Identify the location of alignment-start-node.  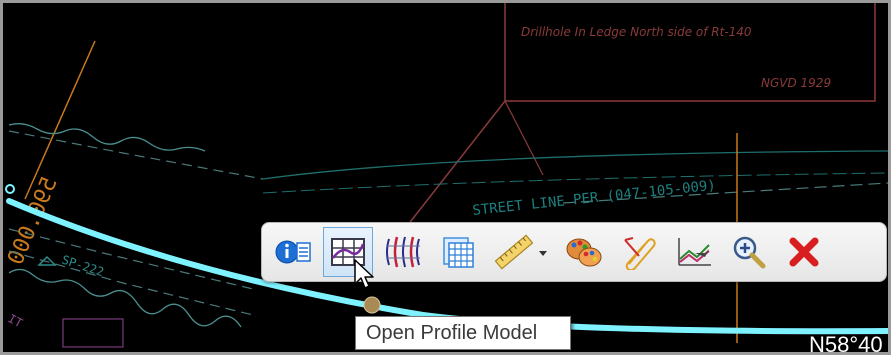
(10, 189).